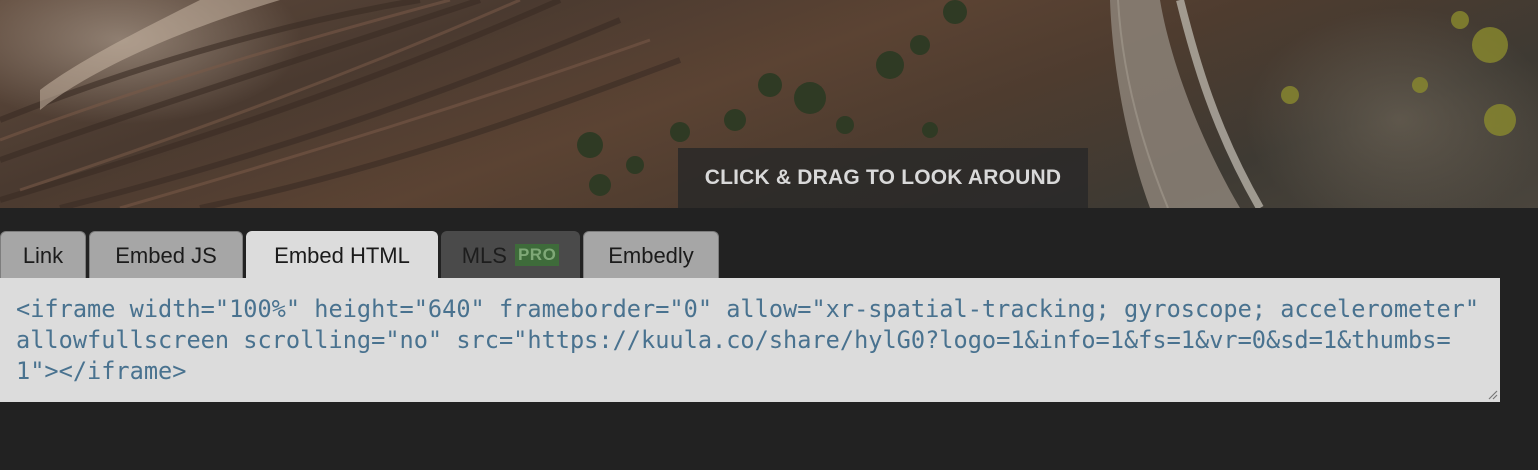 This screenshot has width=1538, height=470. I want to click on tab-embed-js-label: Embed JS, so click(166, 255).